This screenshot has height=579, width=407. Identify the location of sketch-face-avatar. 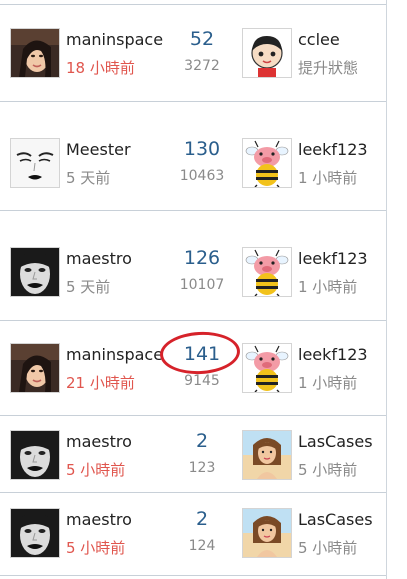
(35, 163).